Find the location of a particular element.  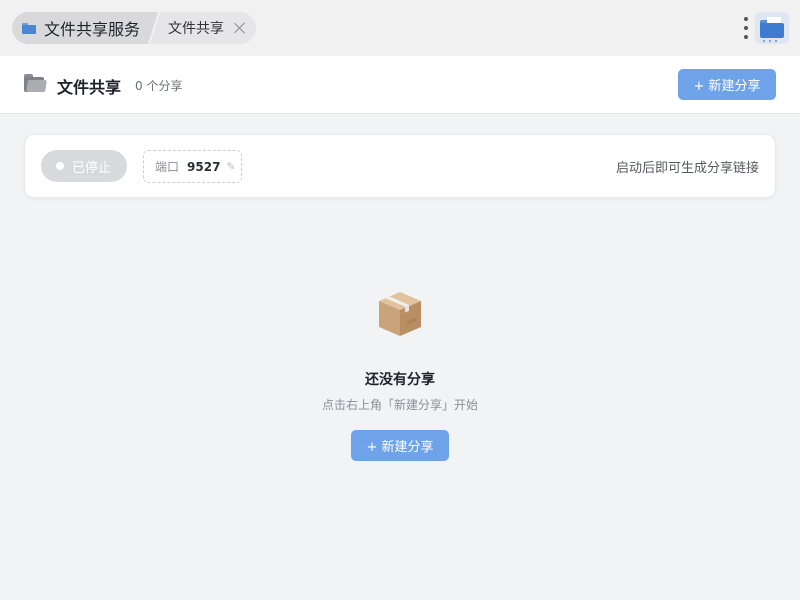

breadcrumb: 文件共享服务 文件共享 is located at coordinates (134, 28).